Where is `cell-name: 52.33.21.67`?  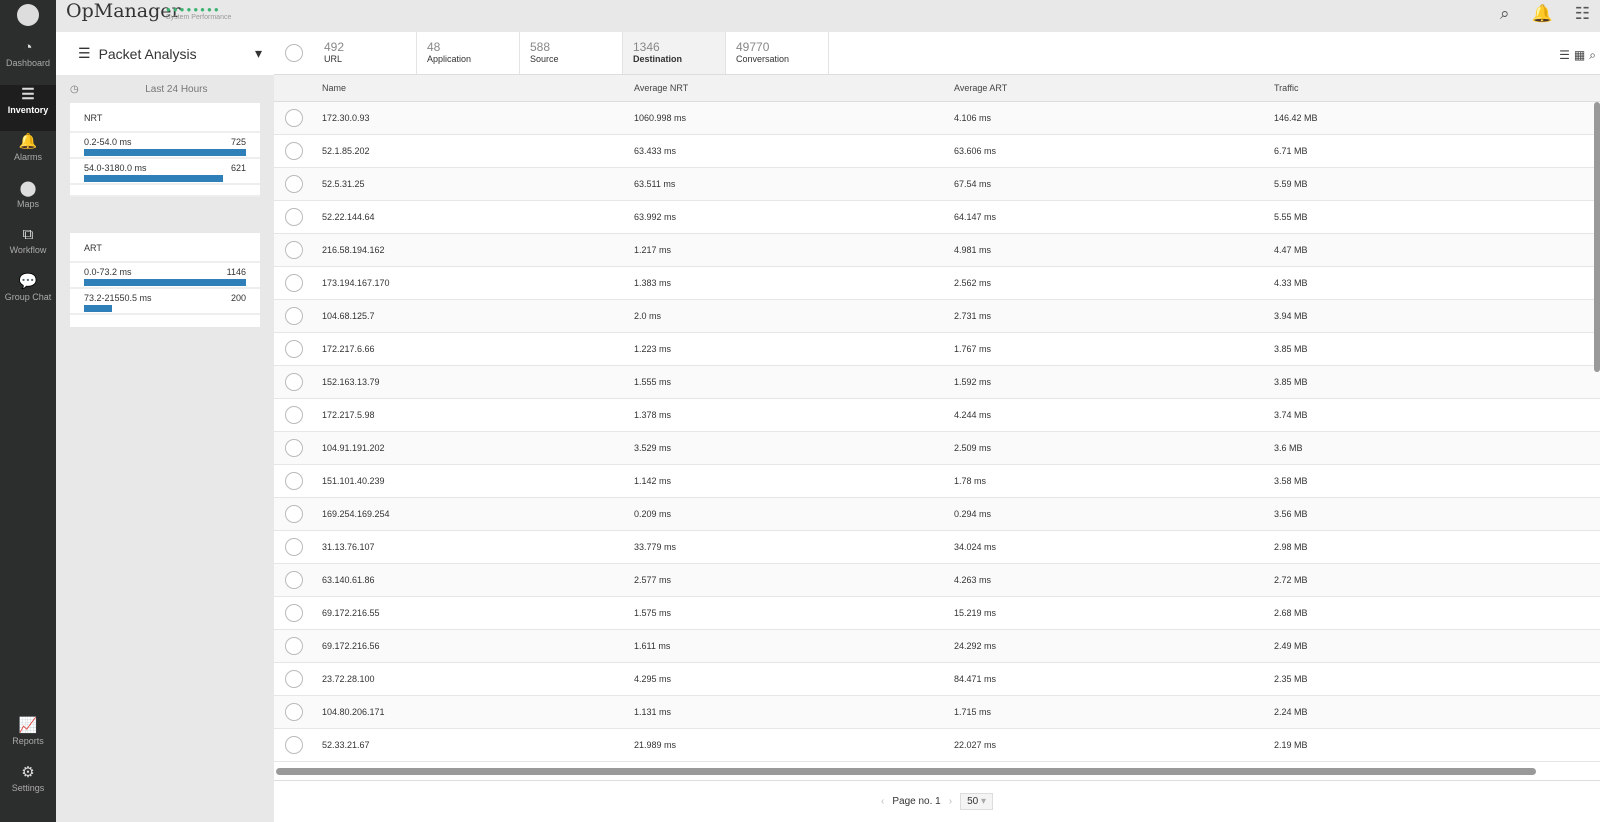 cell-name: 52.33.21.67 is located at coordinates (474, 745).